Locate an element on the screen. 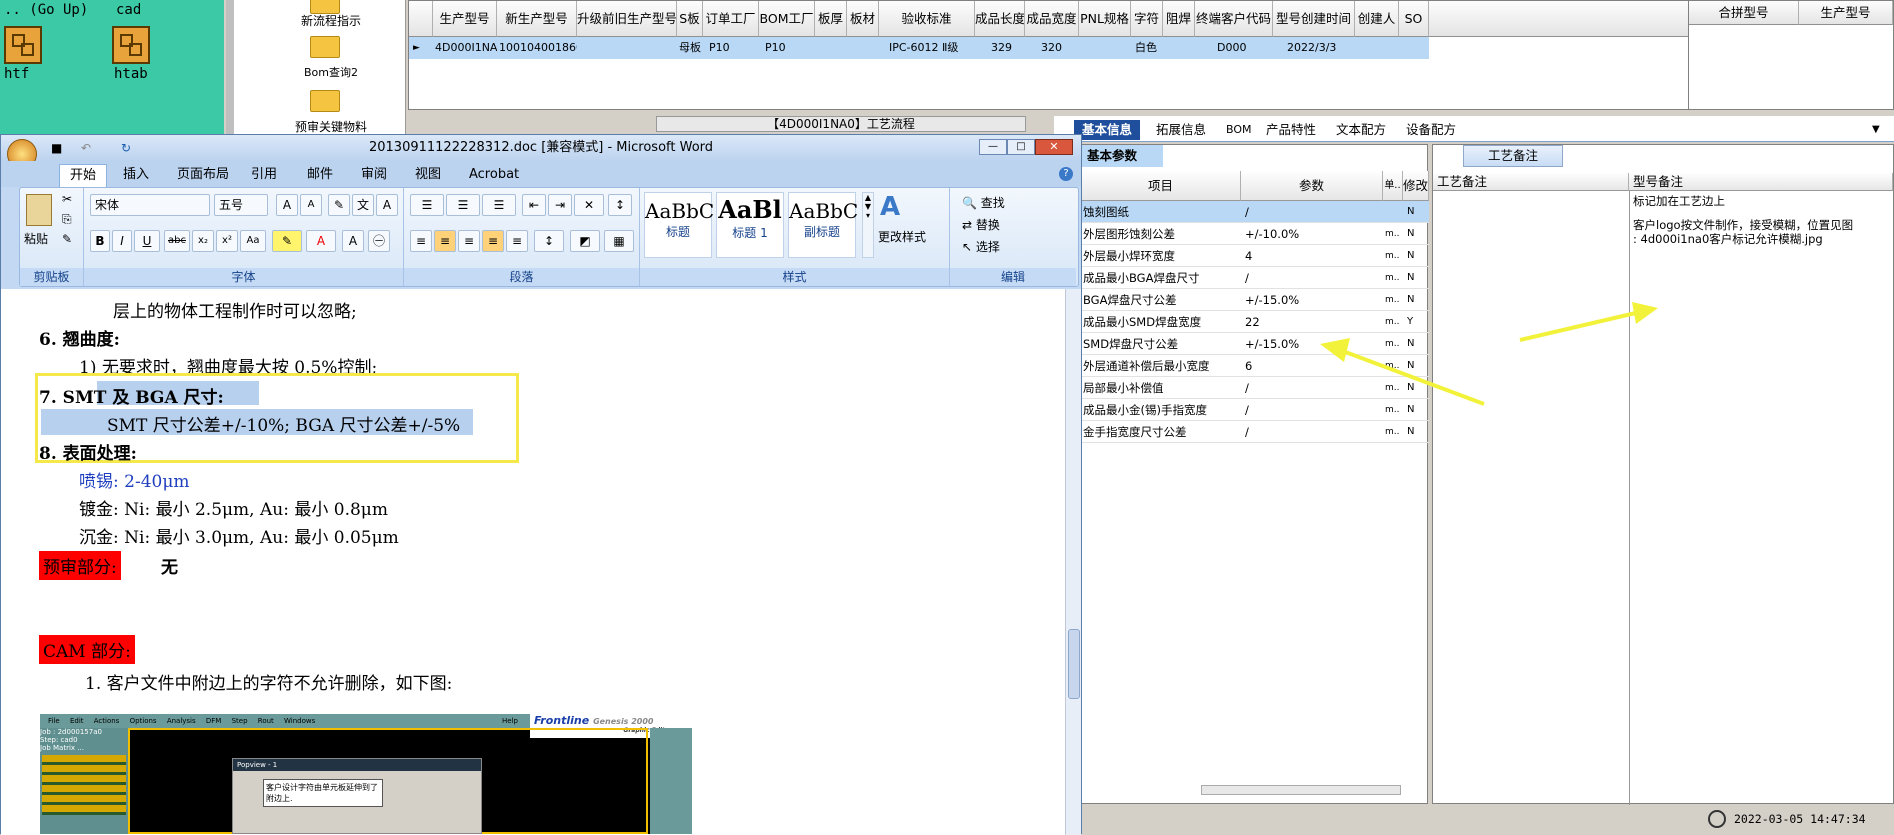 The image size is (1894, 835). col-header: S板 is located at coordinates (690, 19).